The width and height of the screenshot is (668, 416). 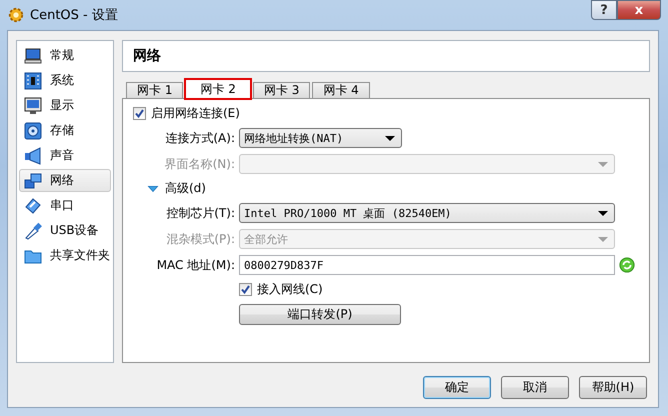 I want to click on display-icon, so click(x=33, y=105).